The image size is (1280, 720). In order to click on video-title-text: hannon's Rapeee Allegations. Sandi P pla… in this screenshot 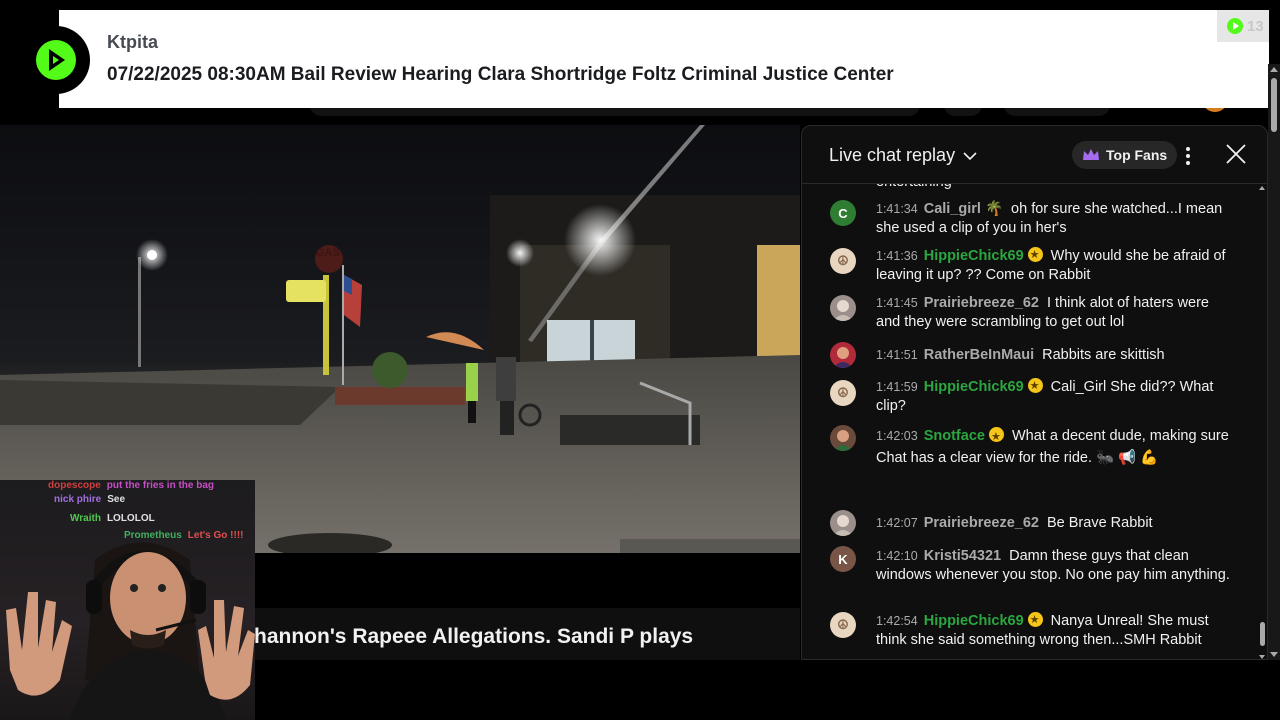, I will do `click(474, 636)`.